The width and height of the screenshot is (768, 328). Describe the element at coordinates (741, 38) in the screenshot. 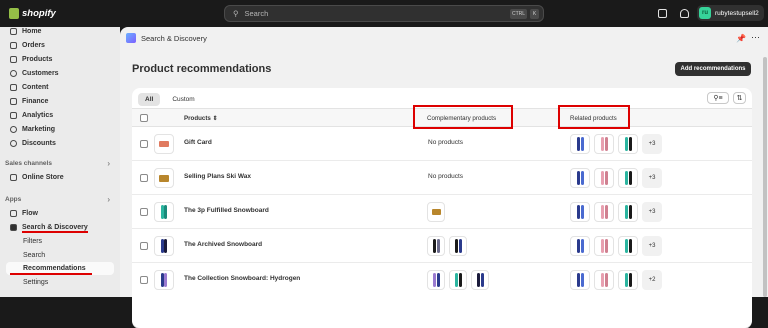

I see `pin-icon: 📌` at that location.